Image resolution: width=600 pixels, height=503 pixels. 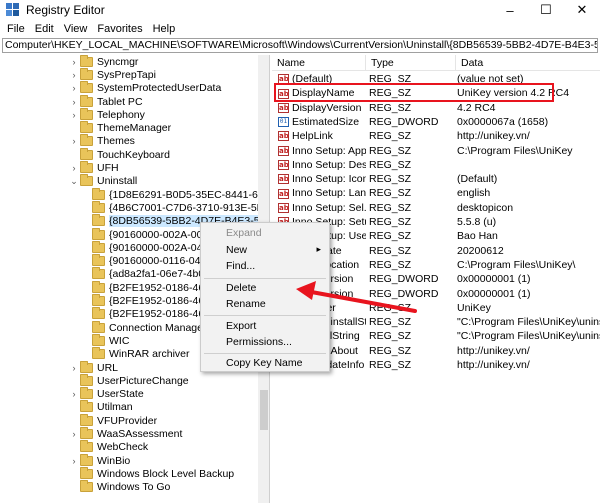 I want to click on tree-item: WebCheck, so click(x=108, y=447).